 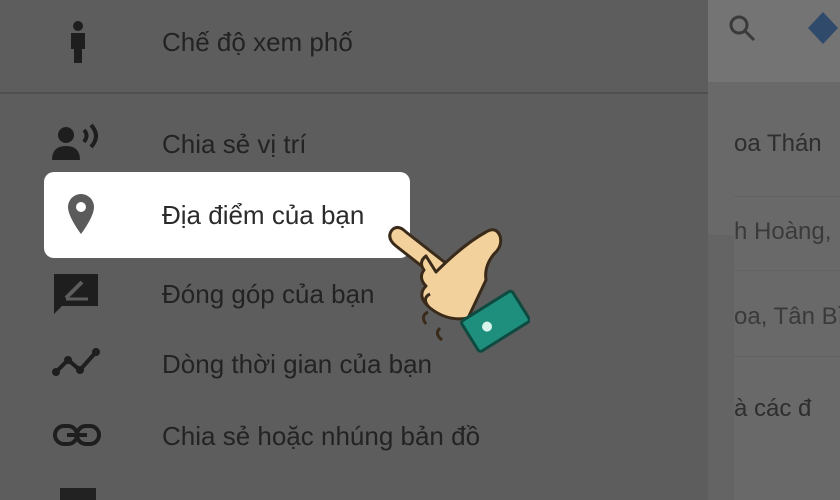 I want to click on menu-label: Chế độ xem phố, so click(x=257, y=42).